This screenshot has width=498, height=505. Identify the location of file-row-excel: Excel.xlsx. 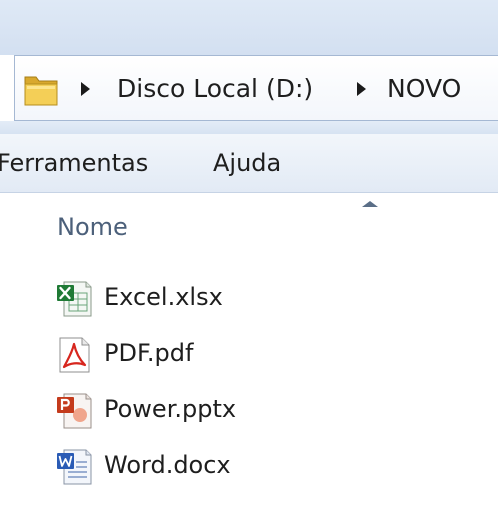
(198, 296).